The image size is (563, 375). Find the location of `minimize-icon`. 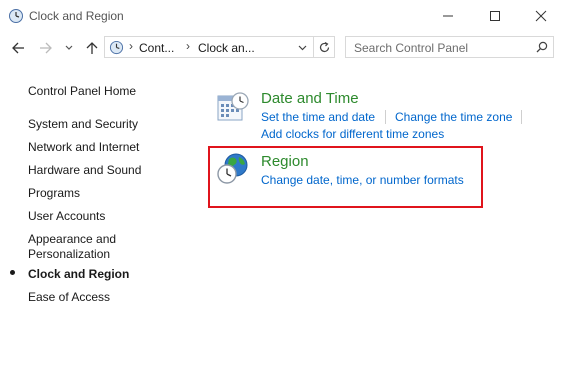

minimize-icon is located at coordinates (448, 16).